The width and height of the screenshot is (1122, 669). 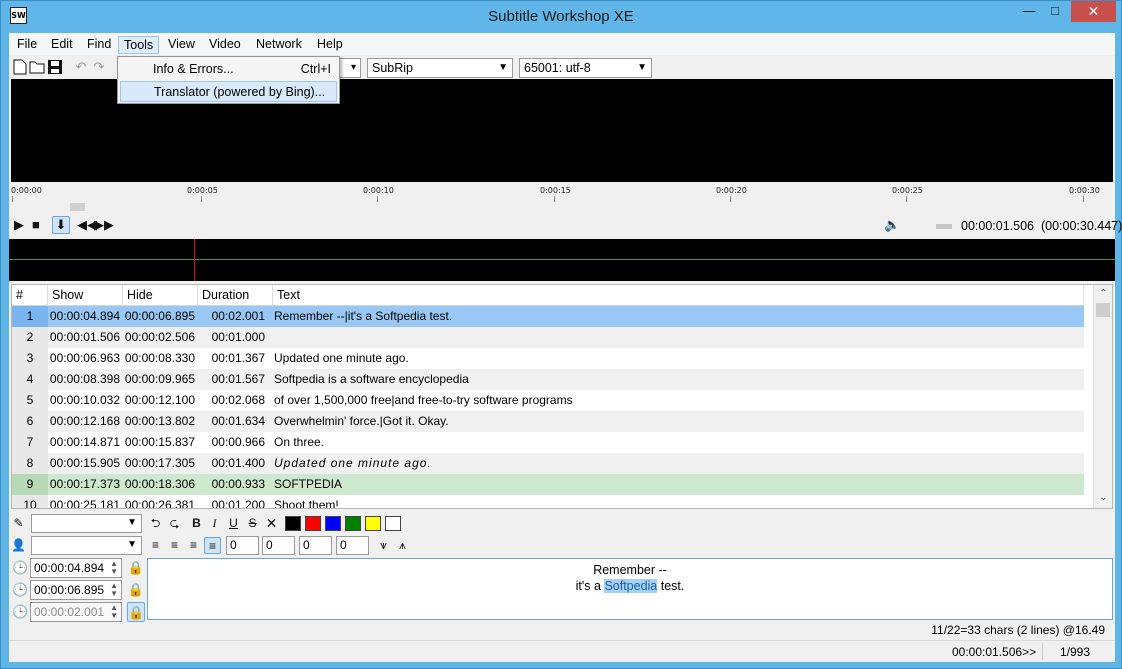 I want to click on redo-icon: ↷, so click(x=99, y=67).